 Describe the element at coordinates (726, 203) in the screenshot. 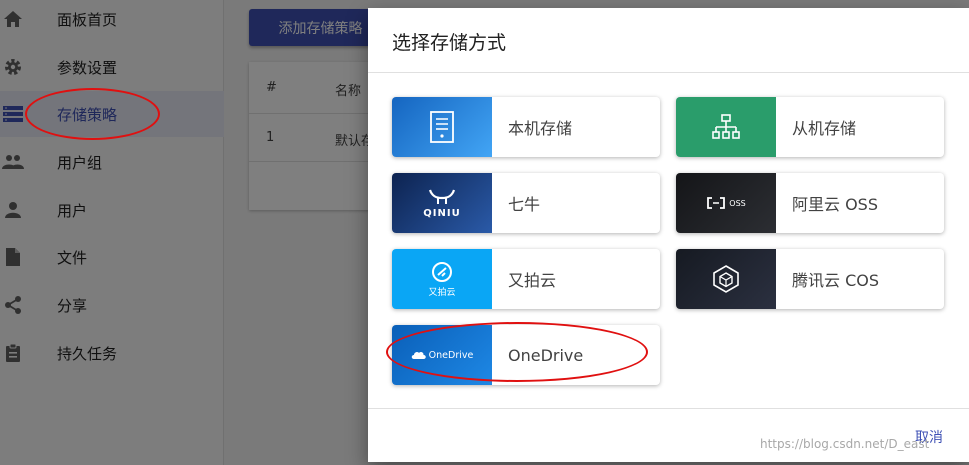

I see `oss-logo: OSS` at that location.